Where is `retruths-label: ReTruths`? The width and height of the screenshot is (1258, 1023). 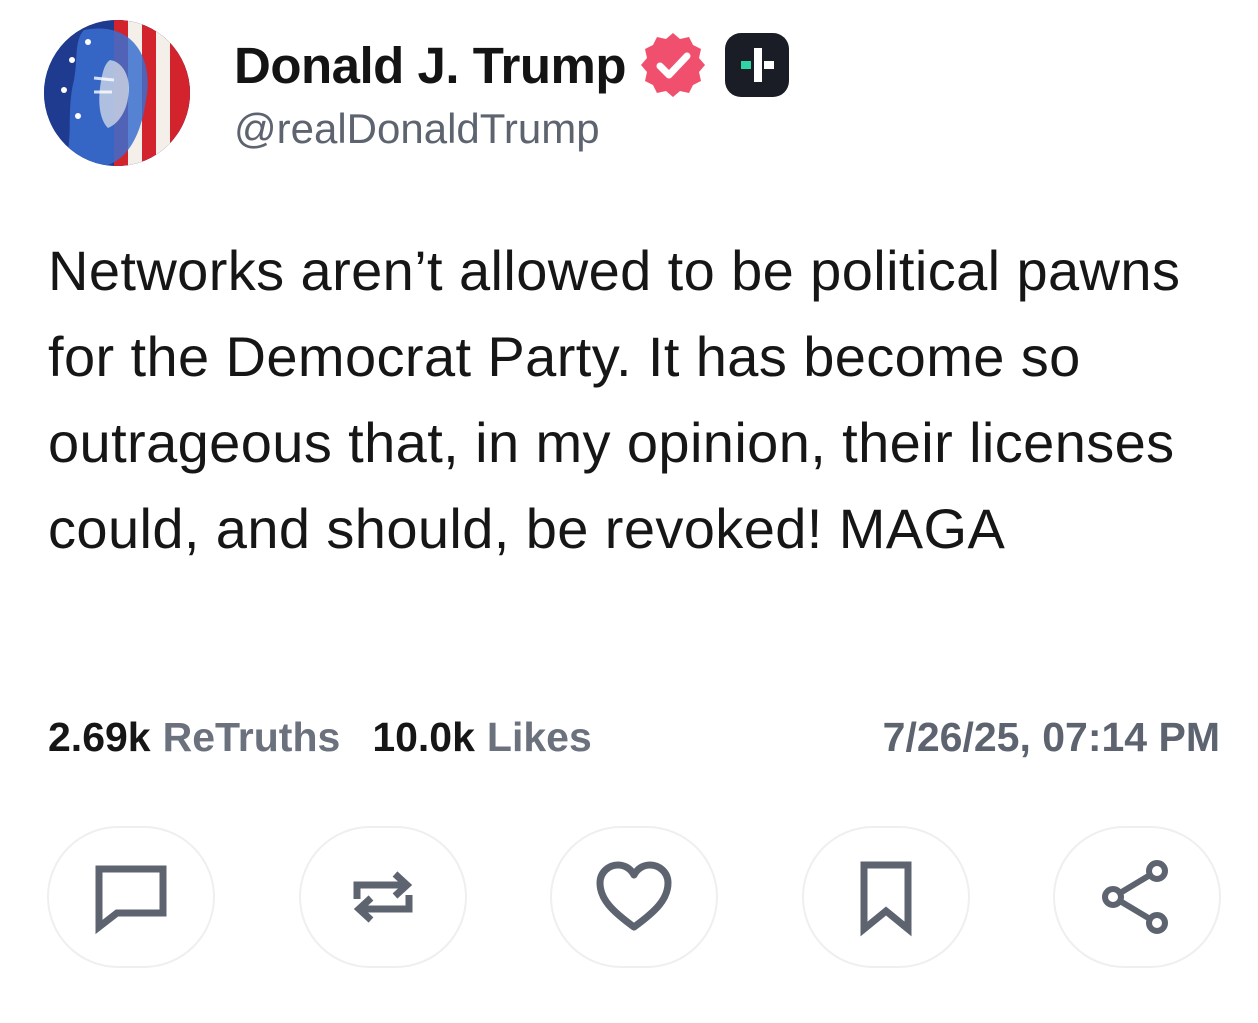 retruths-label: ReTruths is located at coordinates (251, 737).